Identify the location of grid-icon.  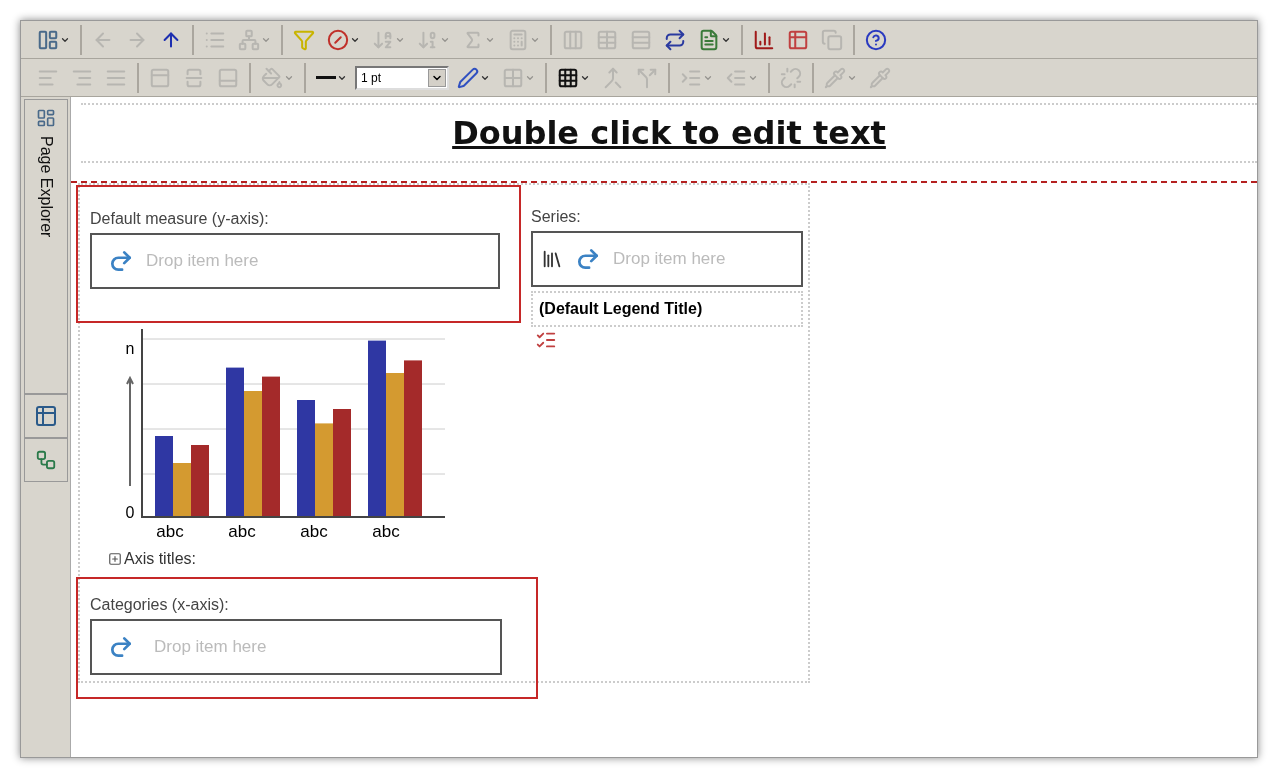
(568, 77).